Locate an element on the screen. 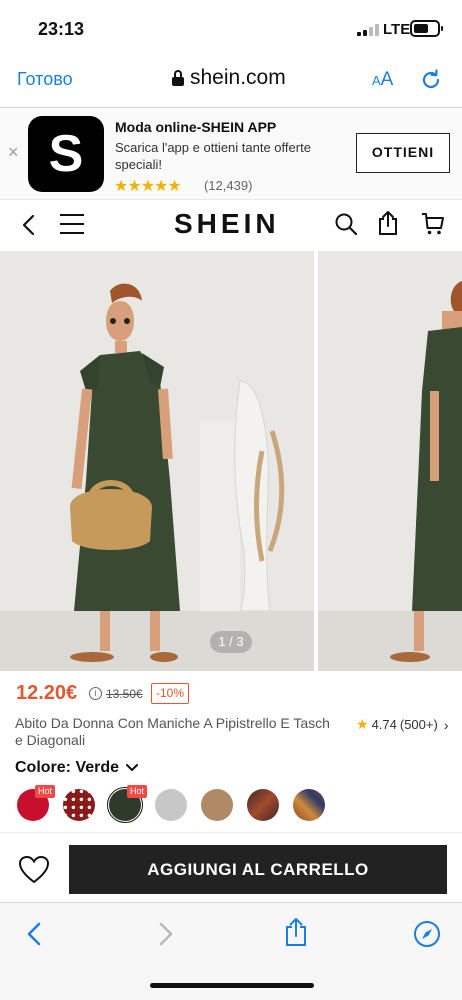 The height and width of the screenshot is (1000, 462). url-text: shein.com is located at coordinates (238, 77).